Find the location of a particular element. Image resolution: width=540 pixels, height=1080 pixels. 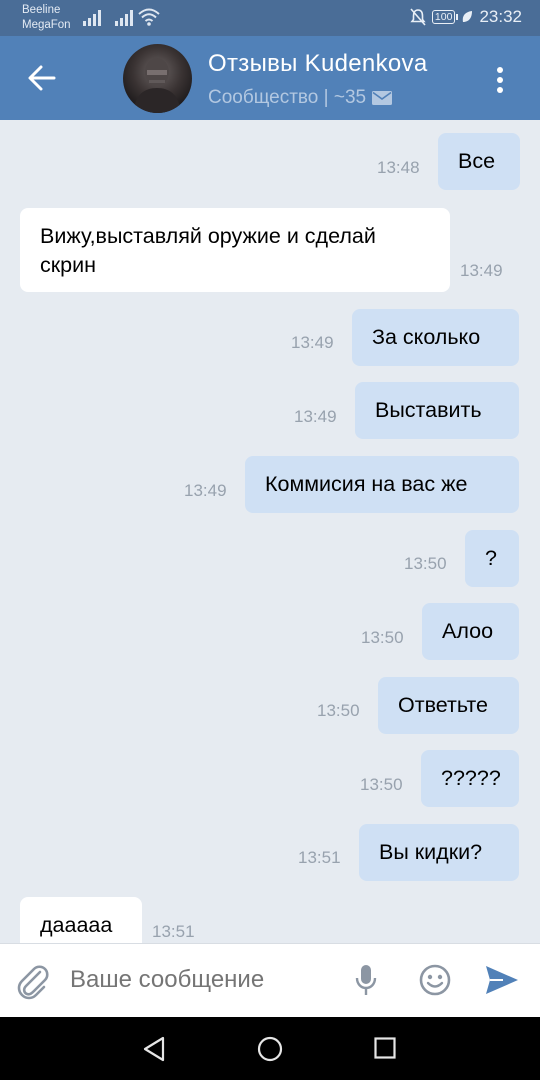

system-nav-bar is located at coordinates (270, 1048).